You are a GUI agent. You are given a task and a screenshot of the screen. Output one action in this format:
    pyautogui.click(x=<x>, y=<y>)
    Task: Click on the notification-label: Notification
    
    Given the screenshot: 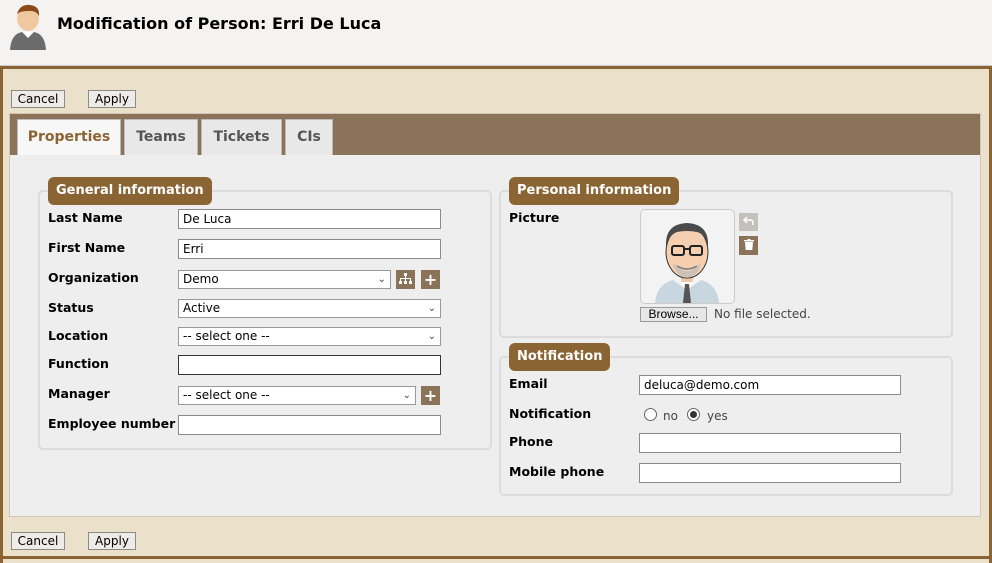 What is the action you would take?
    pyautogui.click(x=550, y=413)
    